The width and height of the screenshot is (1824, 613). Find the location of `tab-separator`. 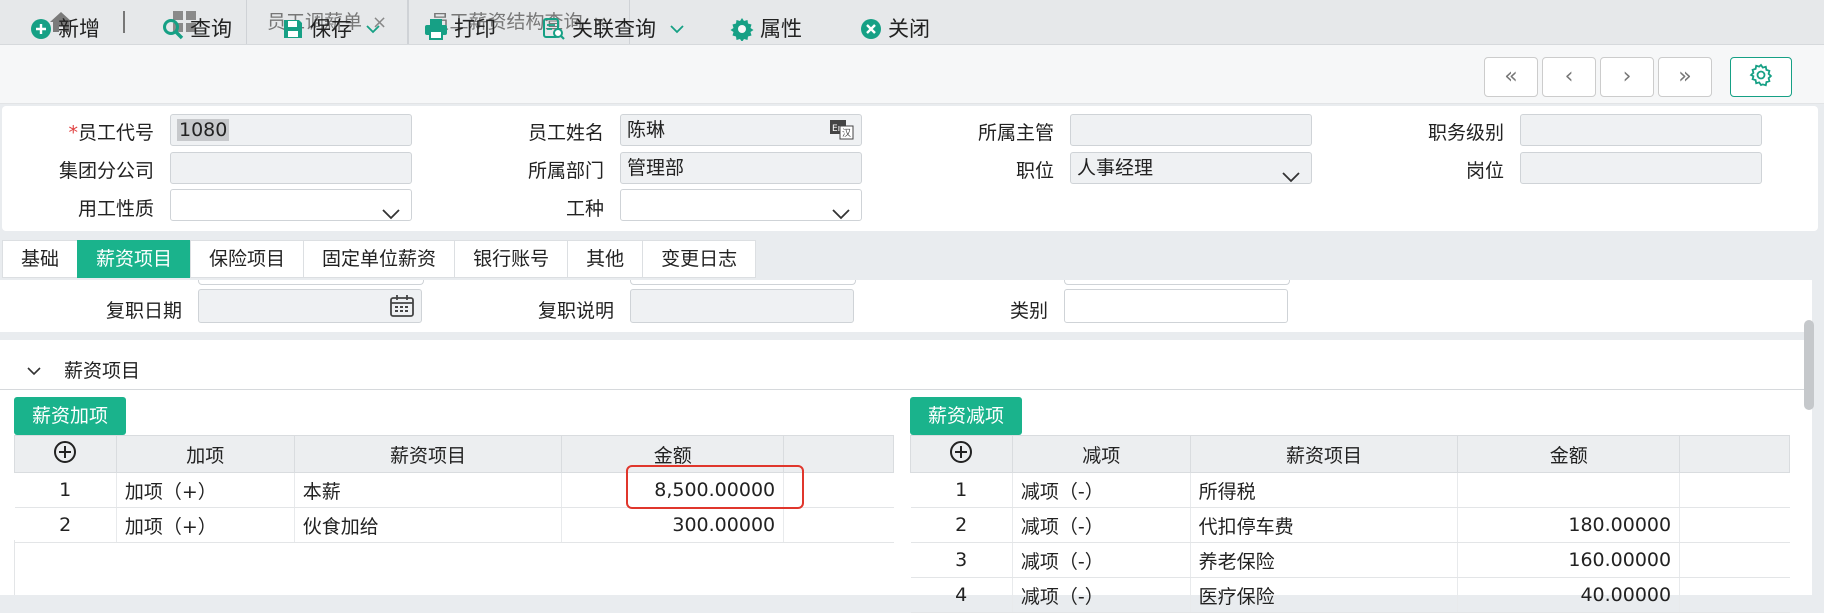

tab-separator is located at coordinates (124, 22).